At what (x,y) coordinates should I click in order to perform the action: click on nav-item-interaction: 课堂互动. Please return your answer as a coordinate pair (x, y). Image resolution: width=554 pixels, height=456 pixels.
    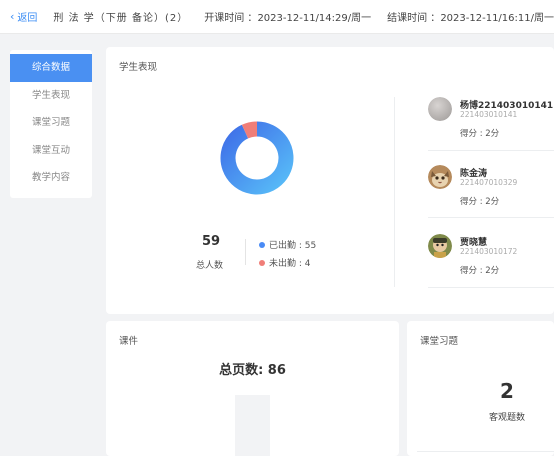
    Looking at the image, I should click on (51, 151).